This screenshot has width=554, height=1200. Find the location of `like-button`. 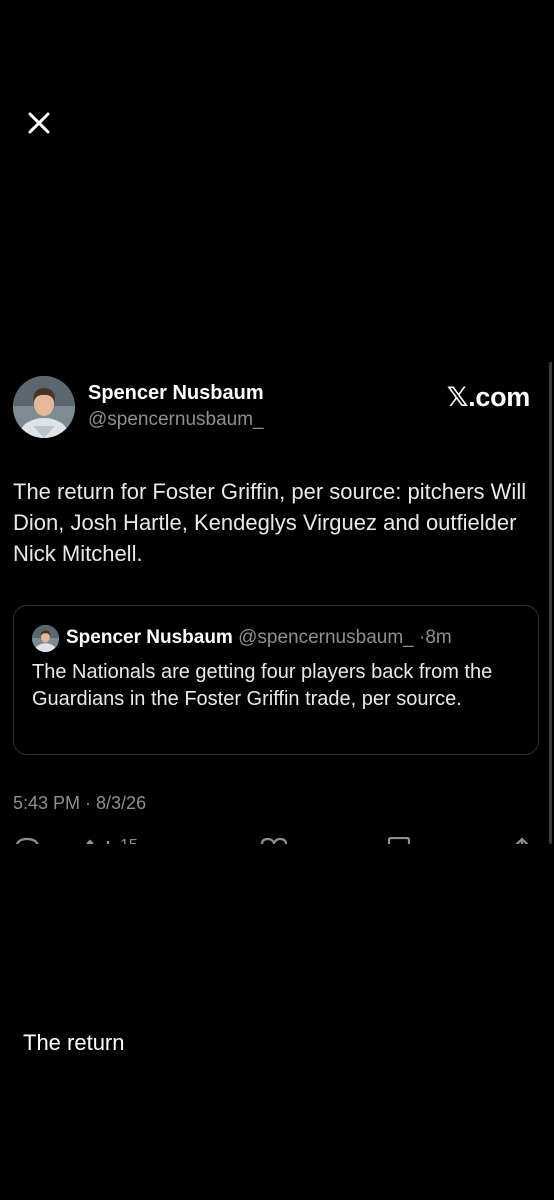

like-button is located at coordinates (274, 840).